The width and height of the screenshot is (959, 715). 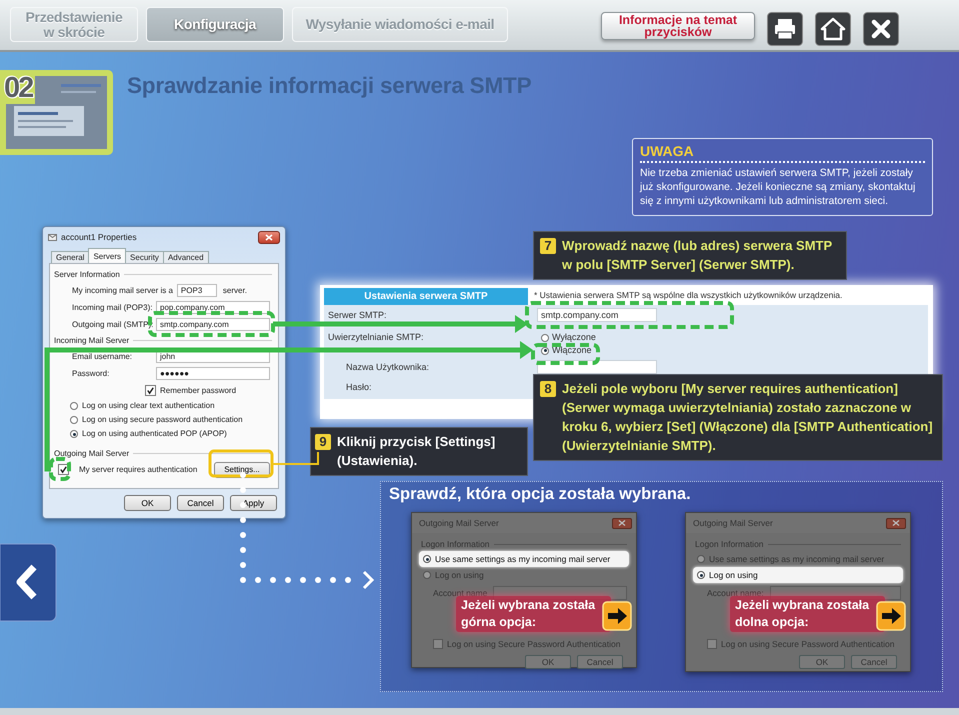 I want to click on step-number: 7, so click(x=548, y=246).